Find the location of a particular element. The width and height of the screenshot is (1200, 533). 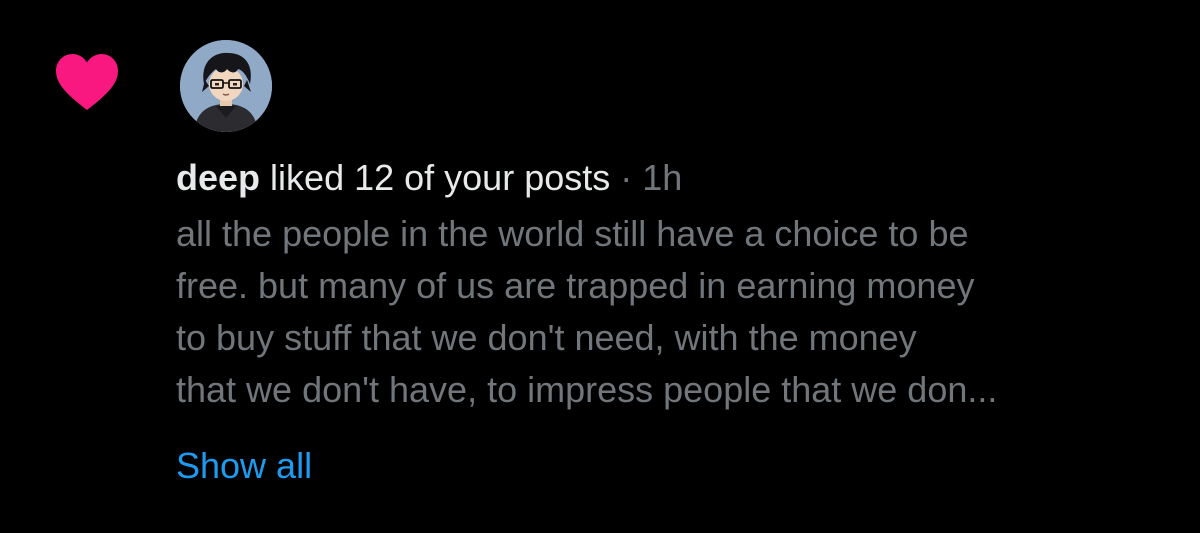

avatar is located at coordinates (226, 86).